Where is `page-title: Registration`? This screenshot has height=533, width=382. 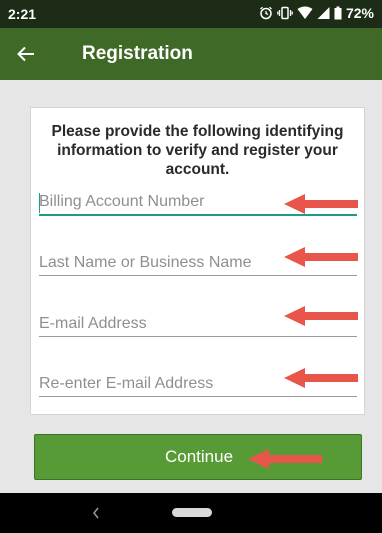 page-title: Registration is located at coordinates (137, 53).